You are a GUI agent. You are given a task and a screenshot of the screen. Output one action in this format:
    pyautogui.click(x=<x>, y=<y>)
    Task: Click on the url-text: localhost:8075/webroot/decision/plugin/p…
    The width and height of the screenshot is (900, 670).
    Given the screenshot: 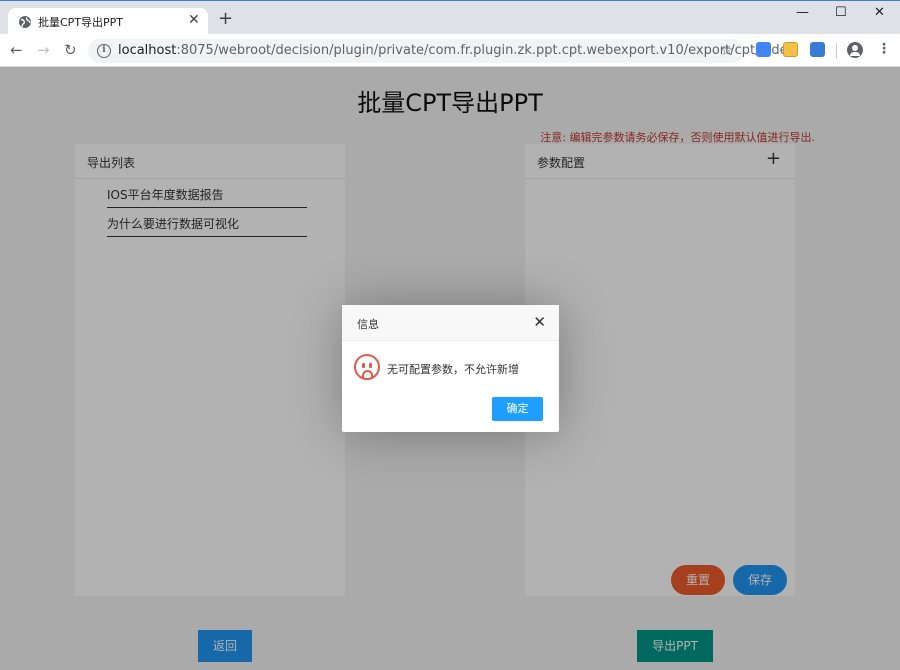 What is the action you would take?
    pyautogui.click(x=457, y=50)
    